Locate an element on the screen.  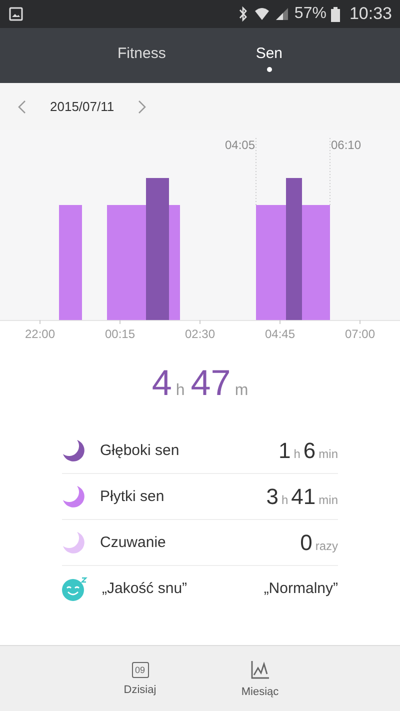
wifi-icon is located at coordinates (262, 14).